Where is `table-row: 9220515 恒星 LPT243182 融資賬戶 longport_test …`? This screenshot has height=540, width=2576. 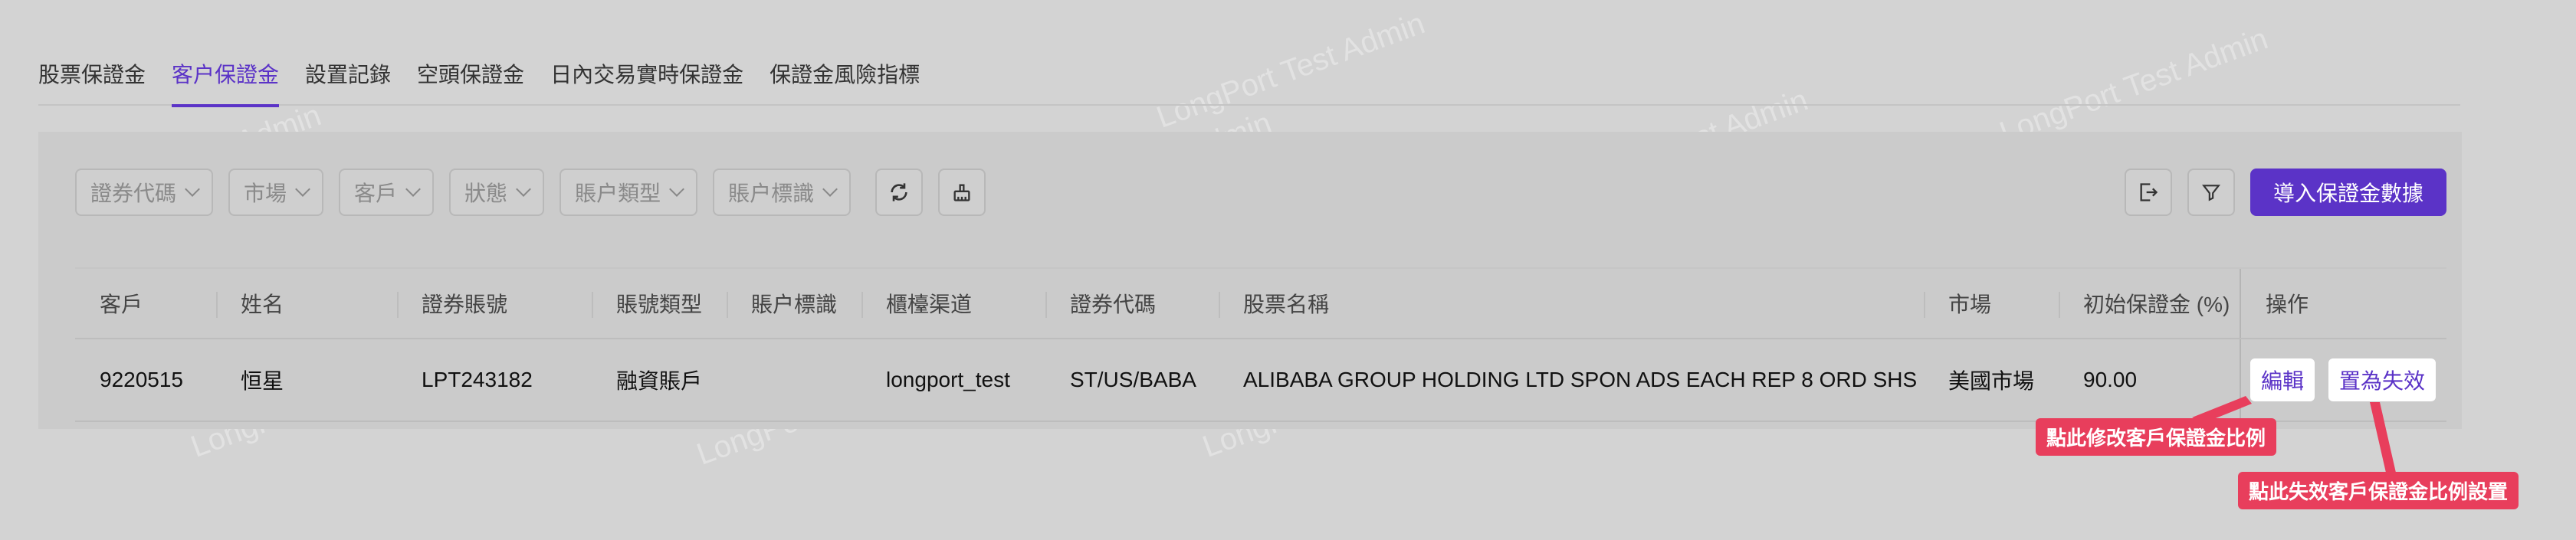 table-row: 9220515 恒星 LPT243182 融資賬戶 longport_test … is located at coordinates (1260, 380).